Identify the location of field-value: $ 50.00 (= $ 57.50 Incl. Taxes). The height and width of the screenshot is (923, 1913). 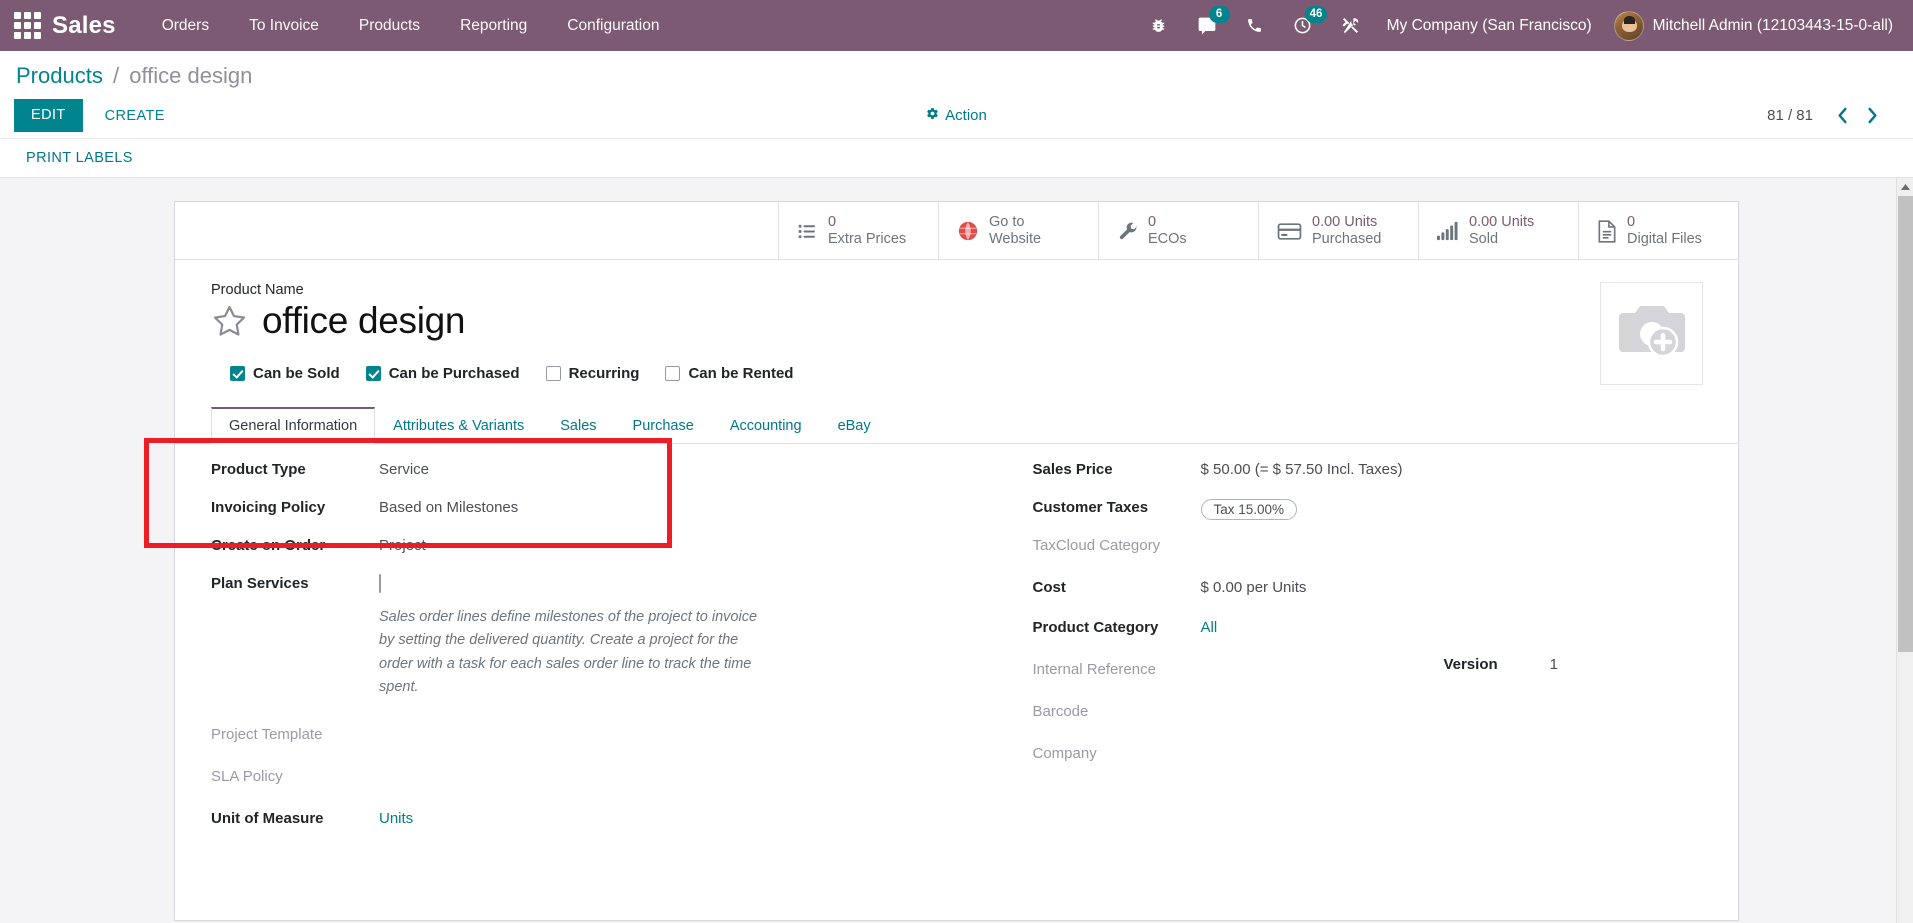
(1302, 469).